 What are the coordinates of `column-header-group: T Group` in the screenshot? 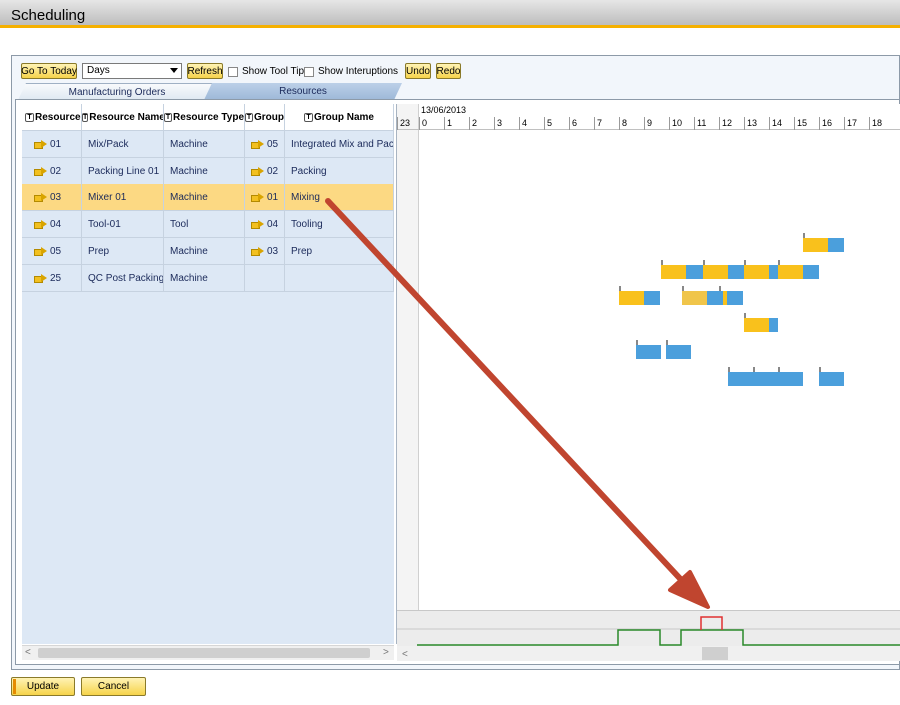 It's located at (265, 117).